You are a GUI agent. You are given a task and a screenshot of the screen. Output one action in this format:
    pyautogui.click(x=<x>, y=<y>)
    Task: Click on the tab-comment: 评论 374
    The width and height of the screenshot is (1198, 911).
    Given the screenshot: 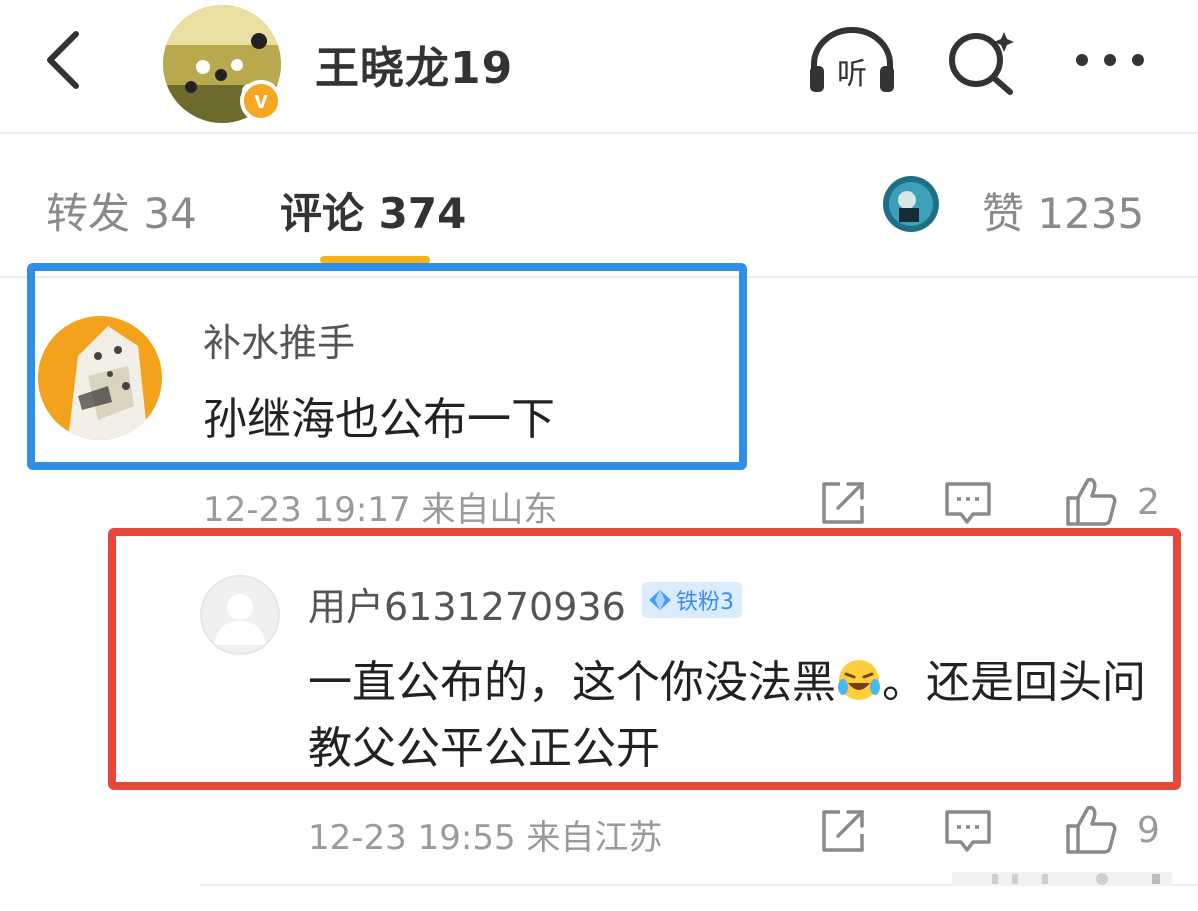 What is the action you would take?
    pyautogui.click(x=373, y=210)
    